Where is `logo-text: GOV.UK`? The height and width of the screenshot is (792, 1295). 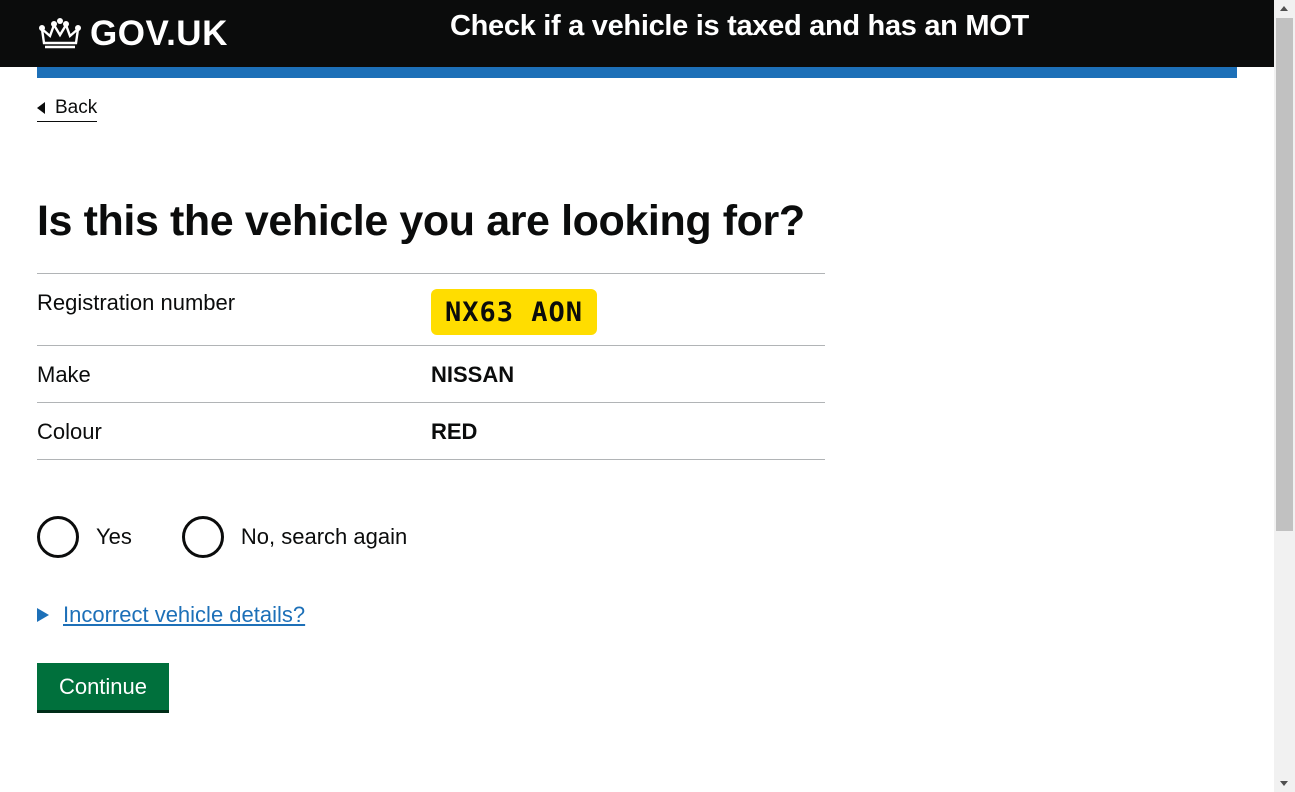 logo-text: GOV.UK is located at coordinates (159, 33).